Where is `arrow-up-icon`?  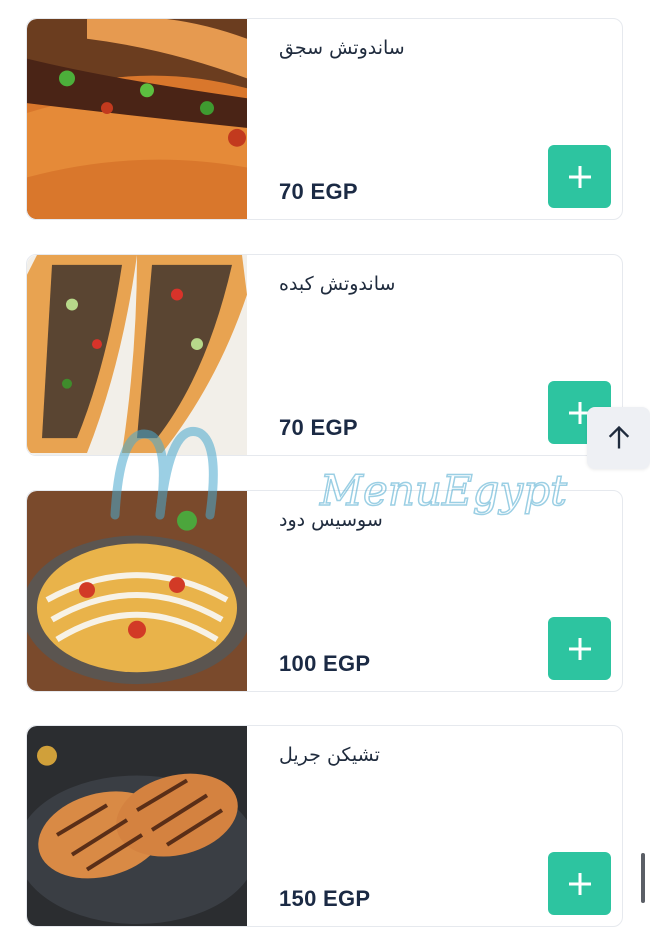 arrow-up-icon is located at coordinates (618, 437).